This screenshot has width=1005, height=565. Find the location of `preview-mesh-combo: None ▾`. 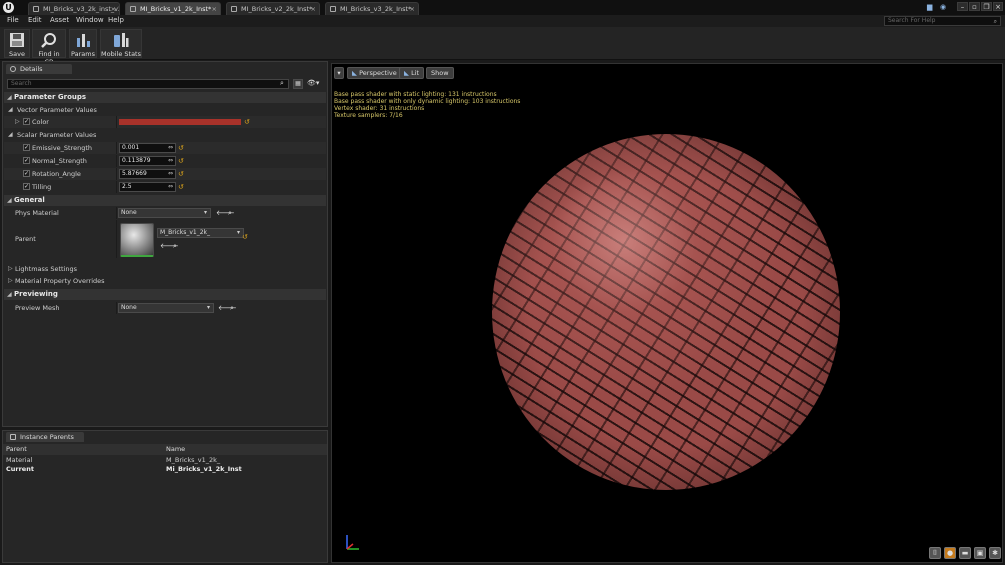

preview-mesh-combo: None ▾ is located at coordinates (166, 308).